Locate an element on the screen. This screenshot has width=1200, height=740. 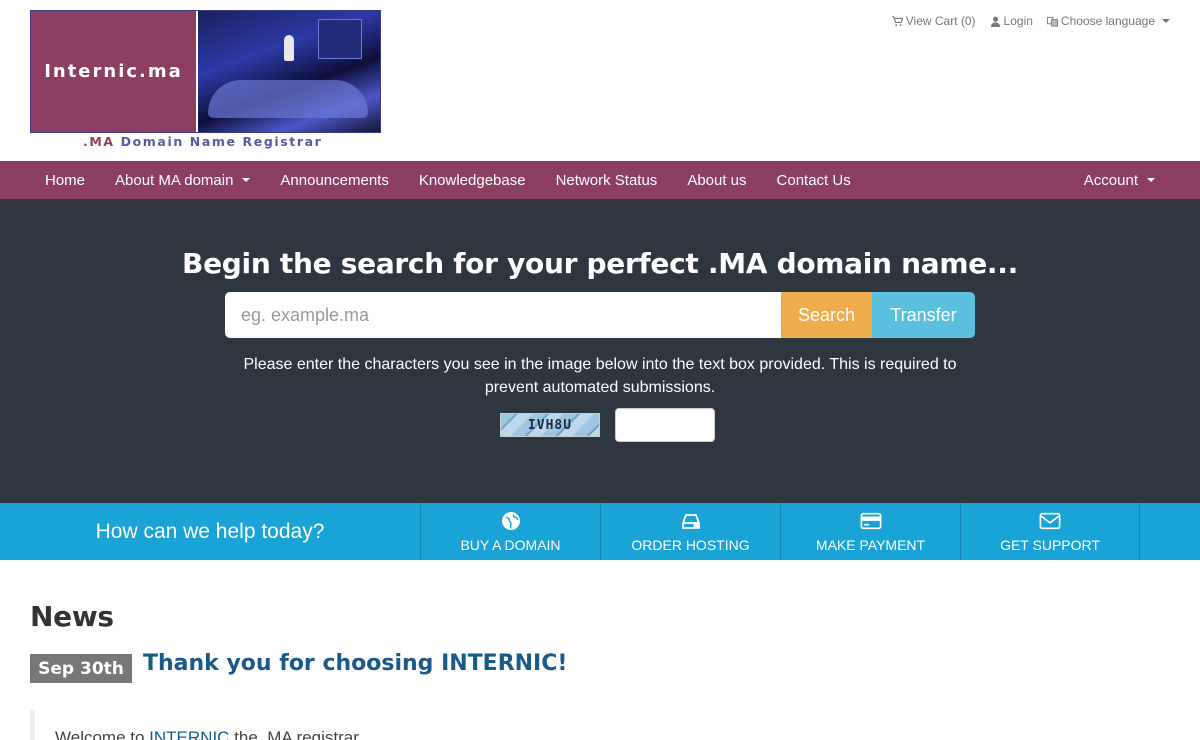
domain-search-form: Search Transfer is located at coordinates (600, 315).